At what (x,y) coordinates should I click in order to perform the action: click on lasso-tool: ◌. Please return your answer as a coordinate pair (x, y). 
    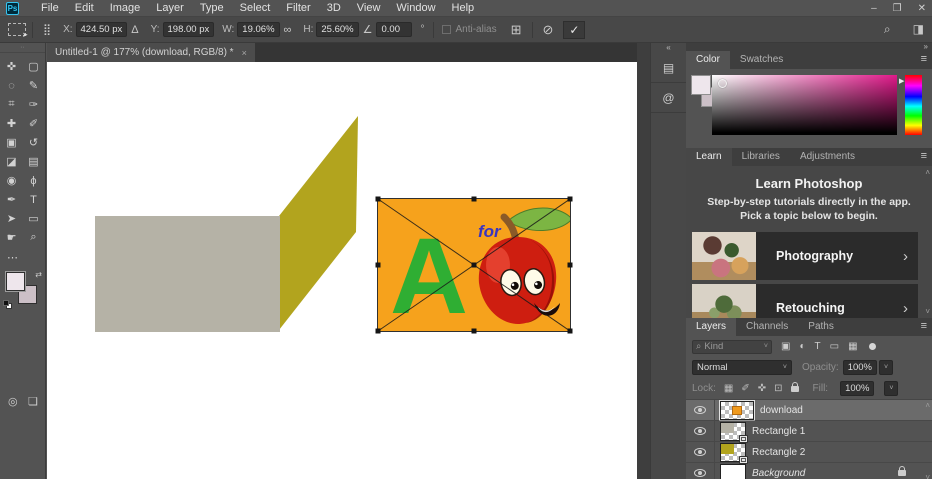
    Looking at the image, I should click on (12, 85).